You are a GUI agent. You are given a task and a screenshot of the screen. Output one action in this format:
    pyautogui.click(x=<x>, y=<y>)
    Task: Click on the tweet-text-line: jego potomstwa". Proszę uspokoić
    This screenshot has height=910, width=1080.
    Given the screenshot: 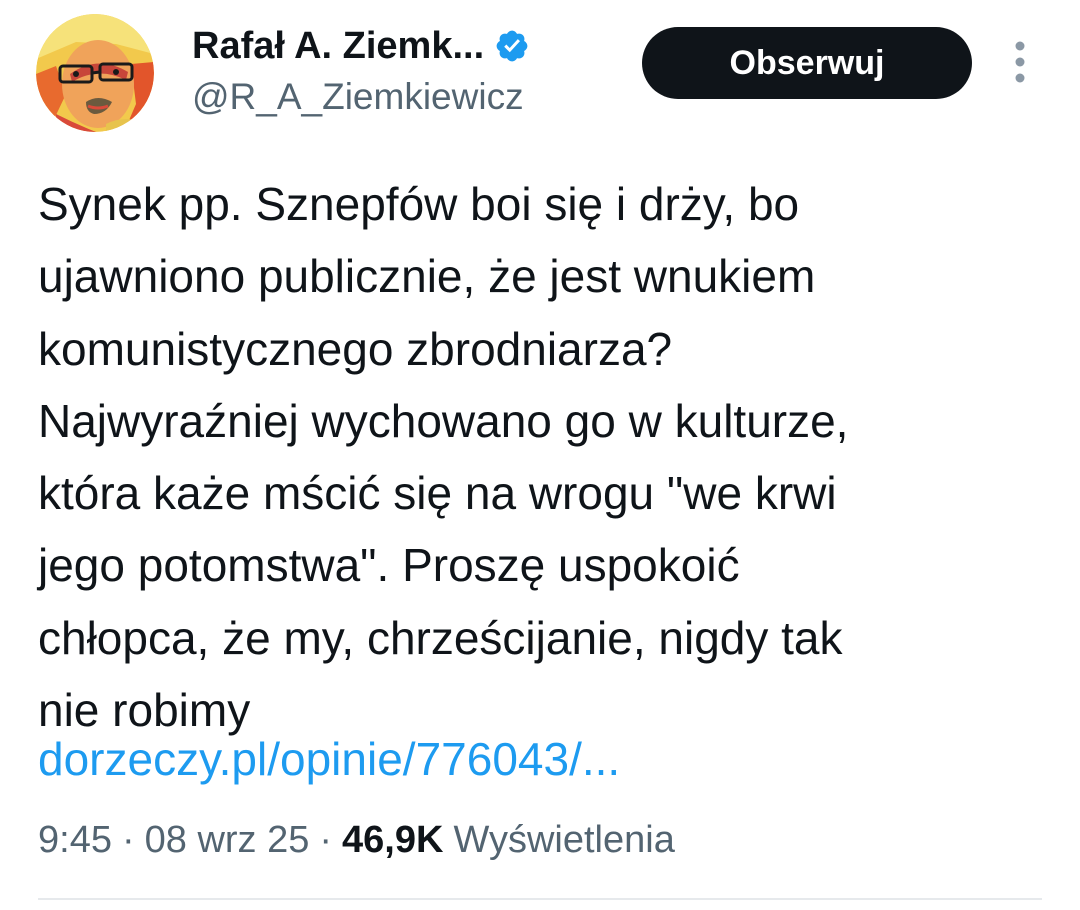 What is the action you would take?
    pyautogui.click(x=389, y=565)
    